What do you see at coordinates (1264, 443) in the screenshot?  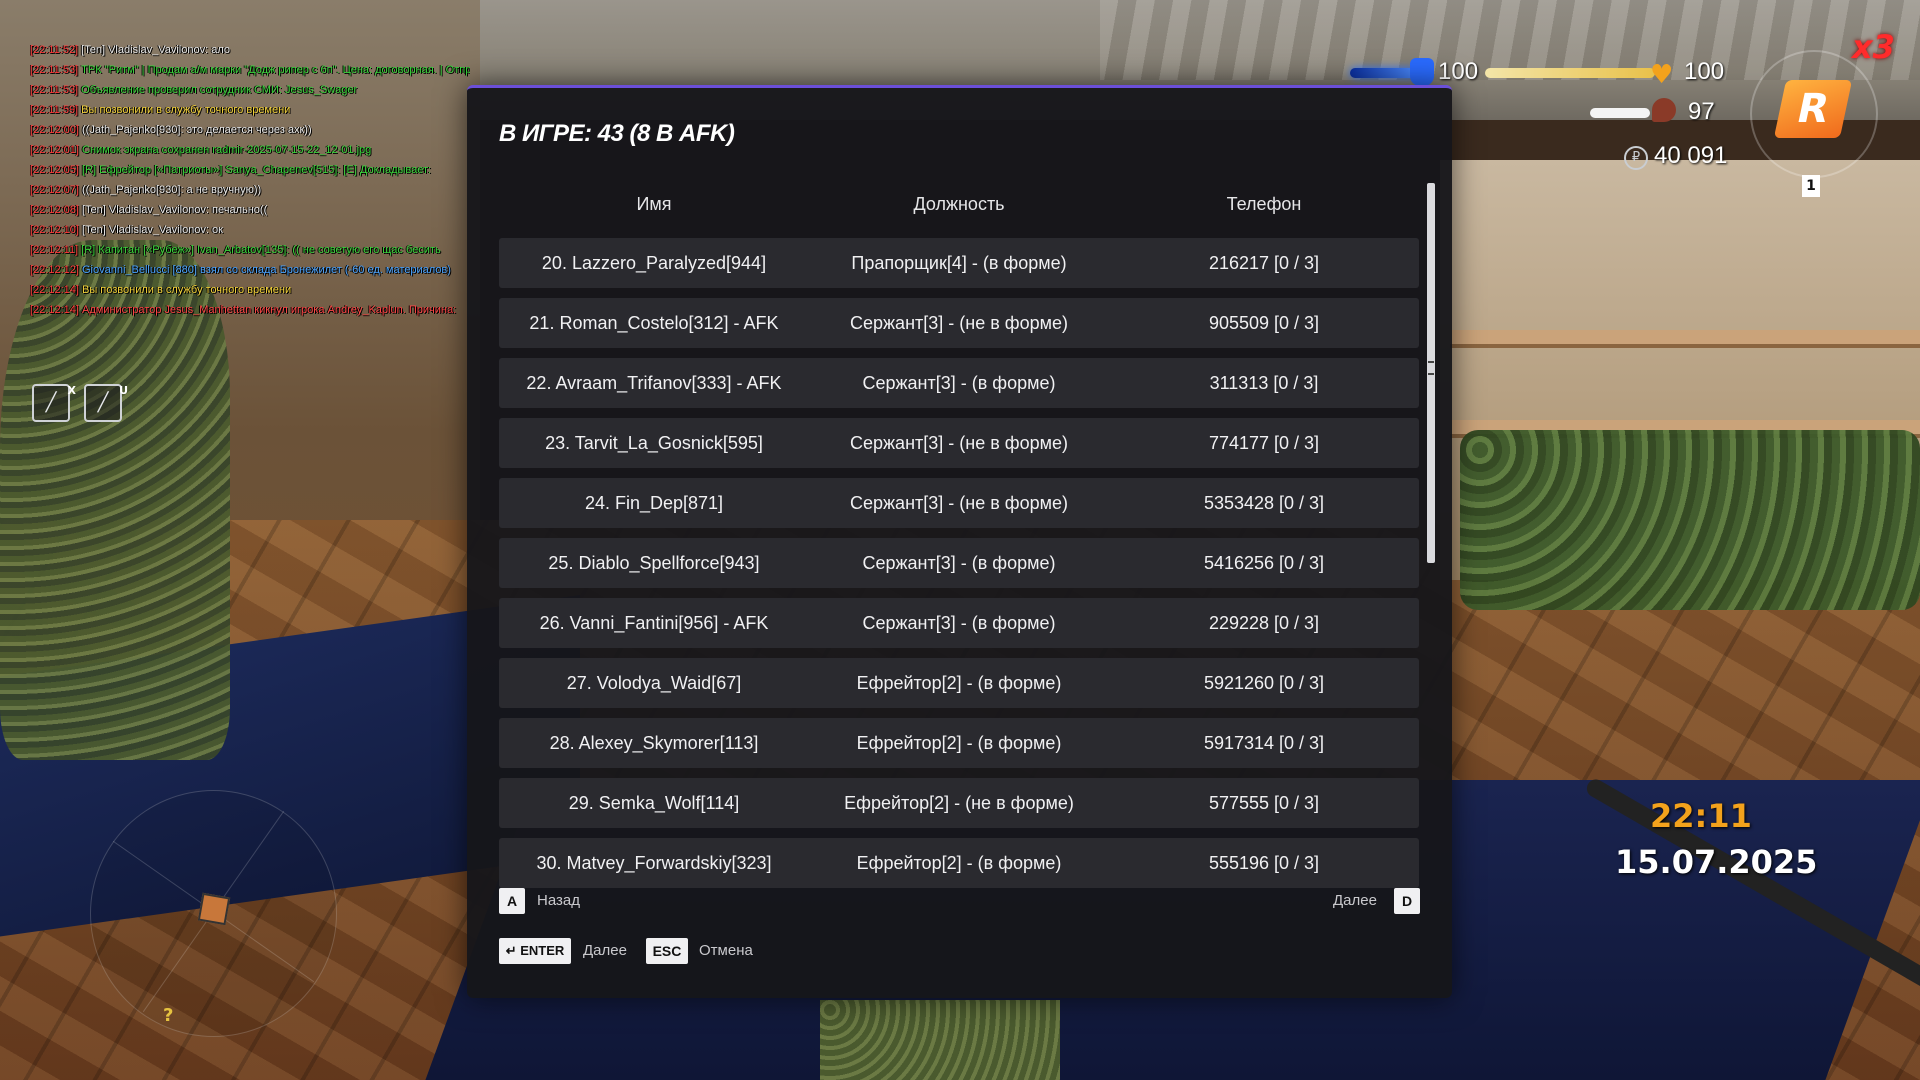 I see `member-phone: 774177 [0 / 3]` at bounding box center [1264, 443].